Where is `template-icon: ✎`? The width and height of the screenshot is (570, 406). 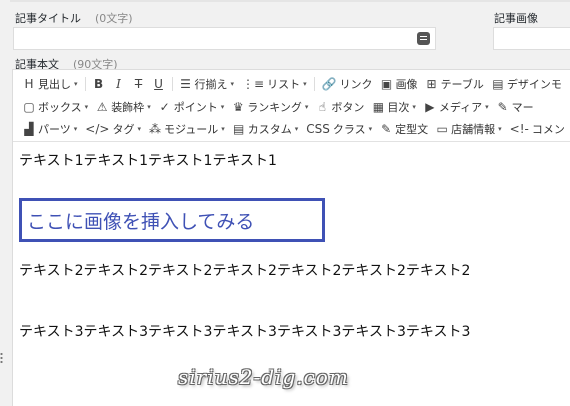
template-icon: ✎ is located at coordinates (386, 129).